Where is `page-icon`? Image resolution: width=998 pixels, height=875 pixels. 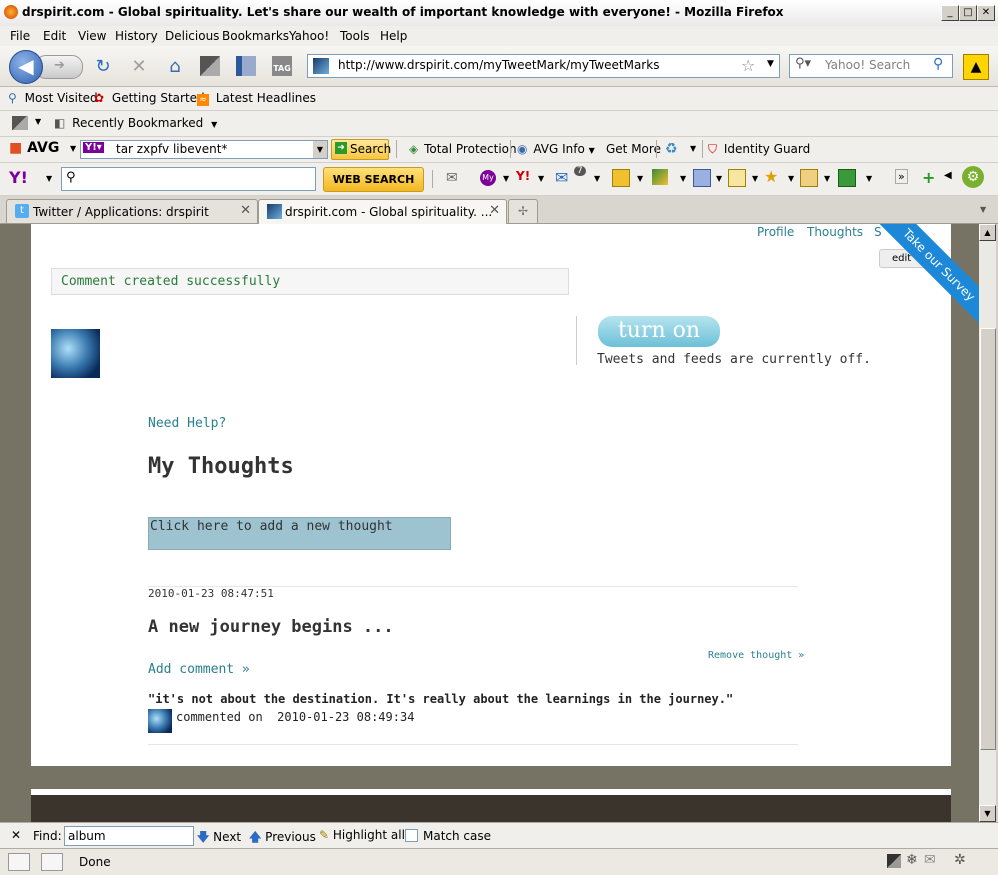 page-icon is located at coordinates (52, 862).